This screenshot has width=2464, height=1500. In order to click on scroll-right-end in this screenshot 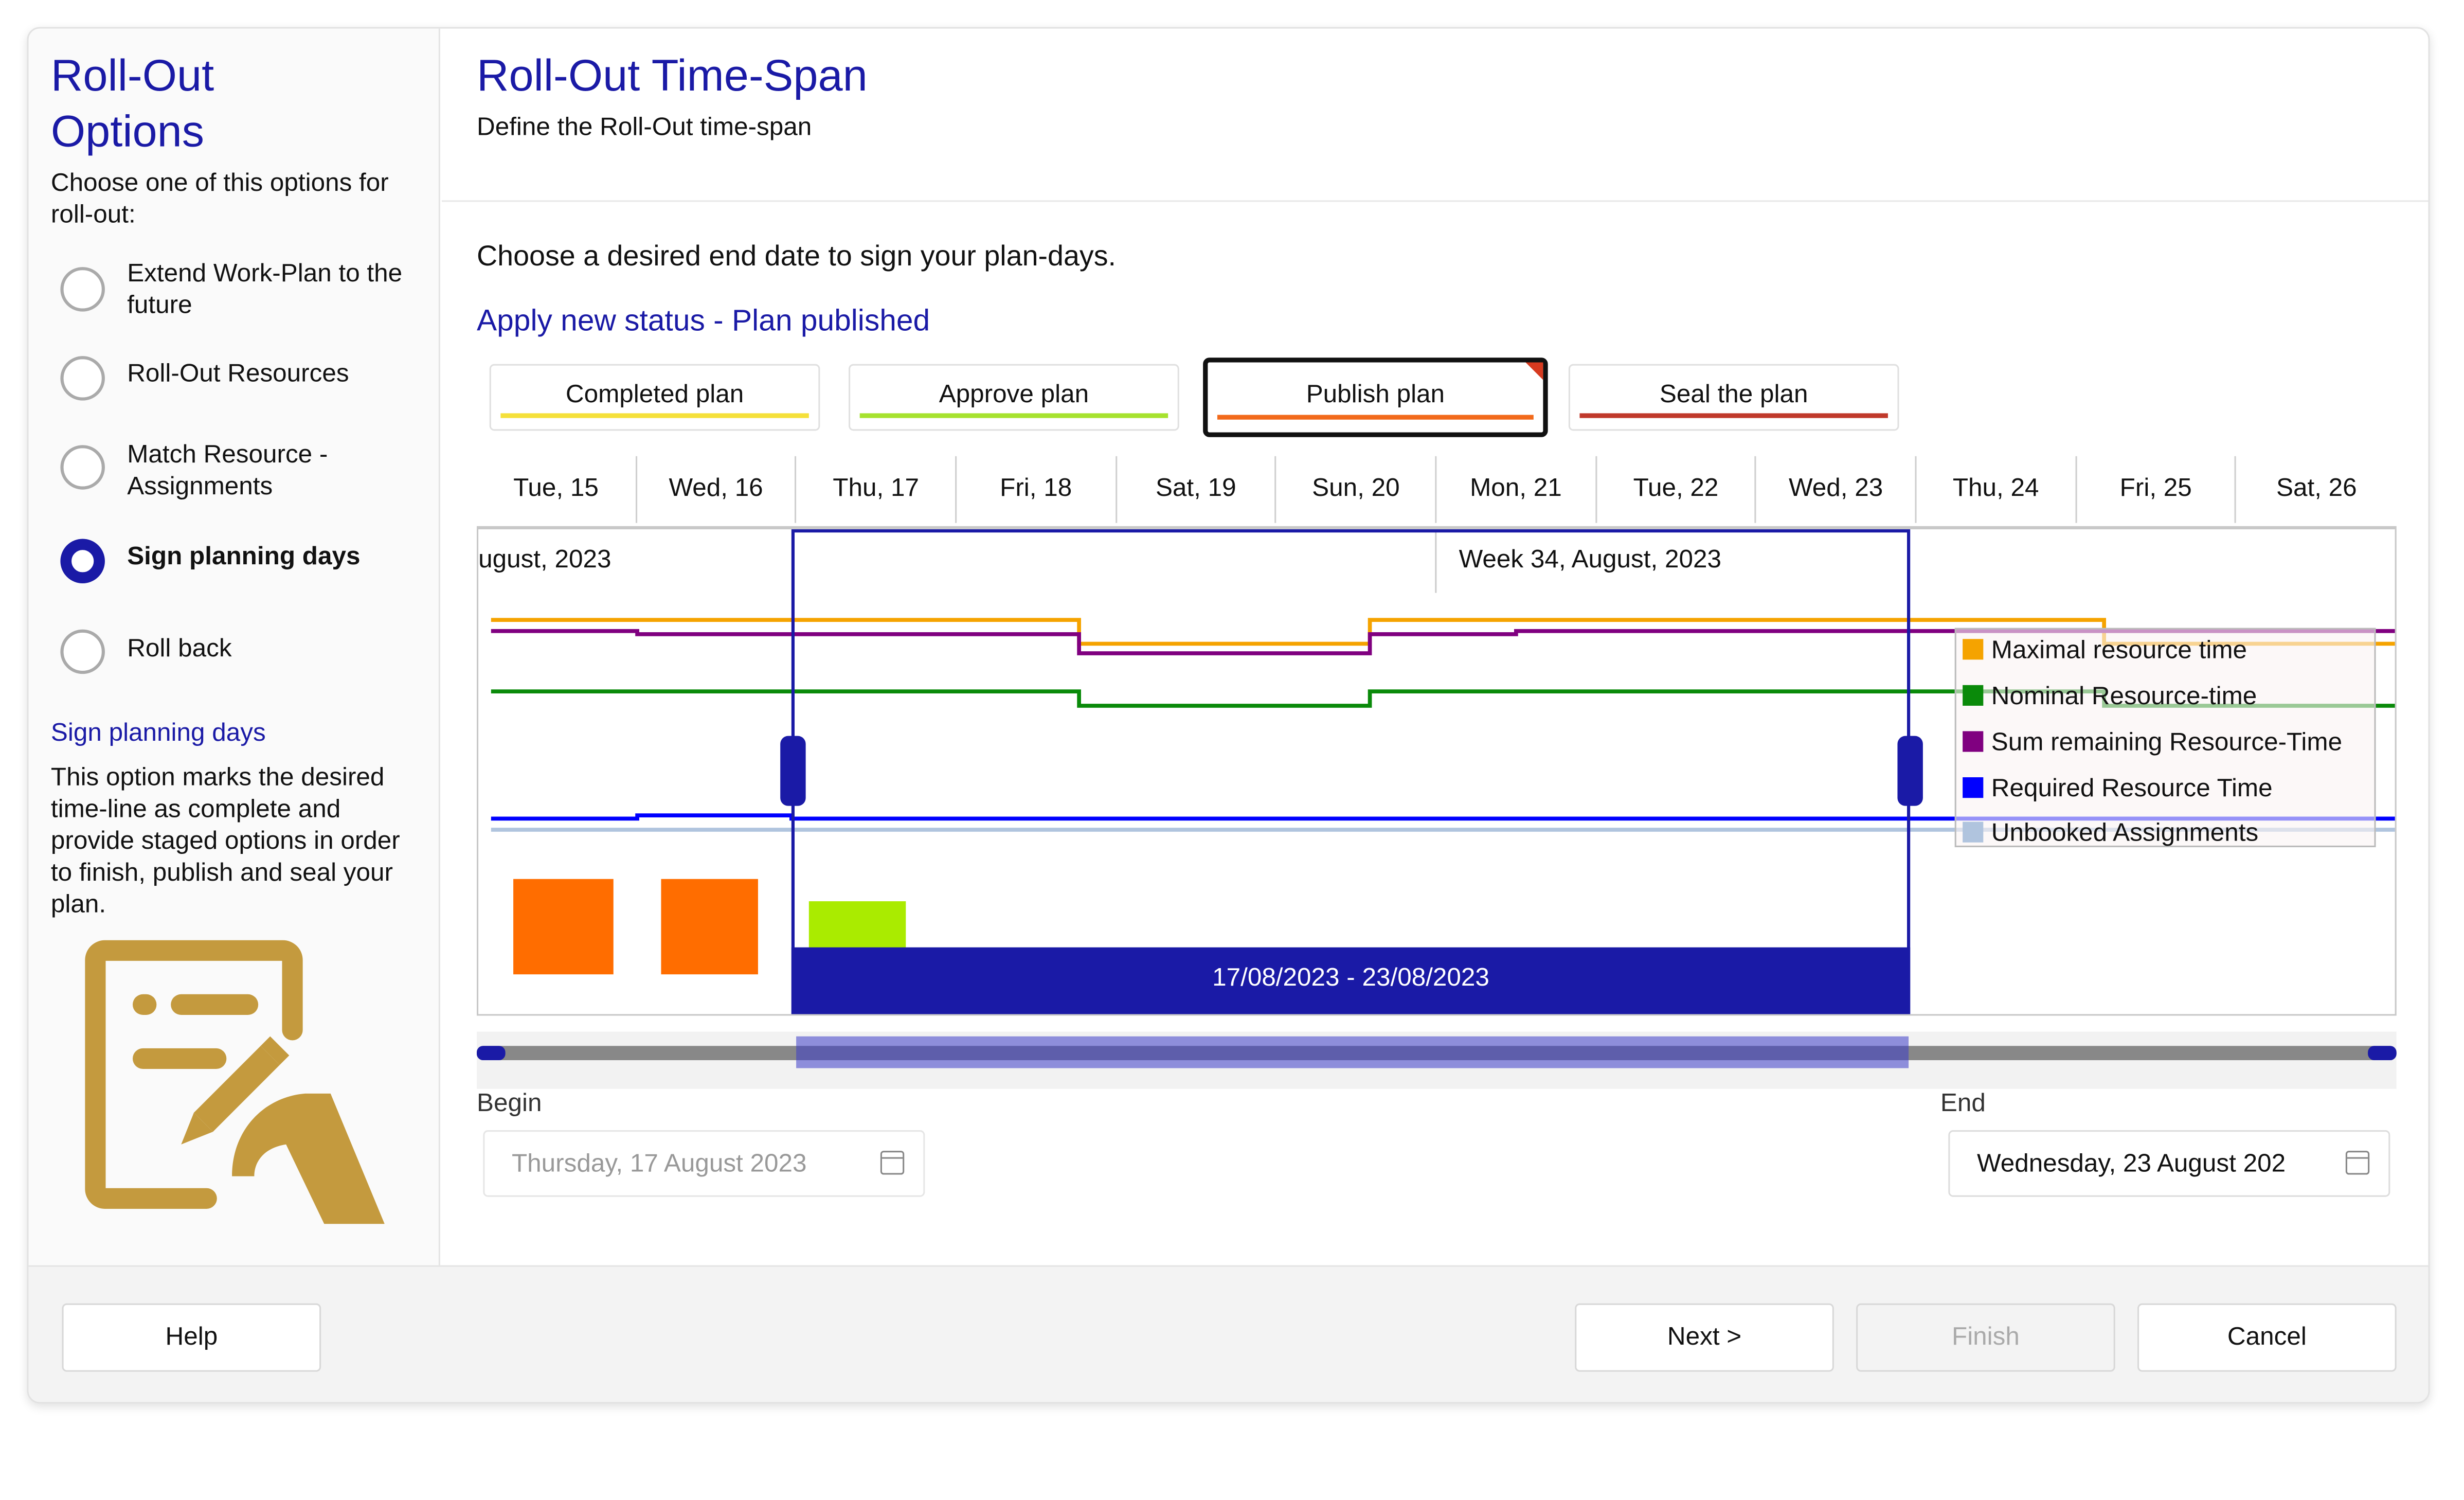, I will do `click(2382, 1053)`.